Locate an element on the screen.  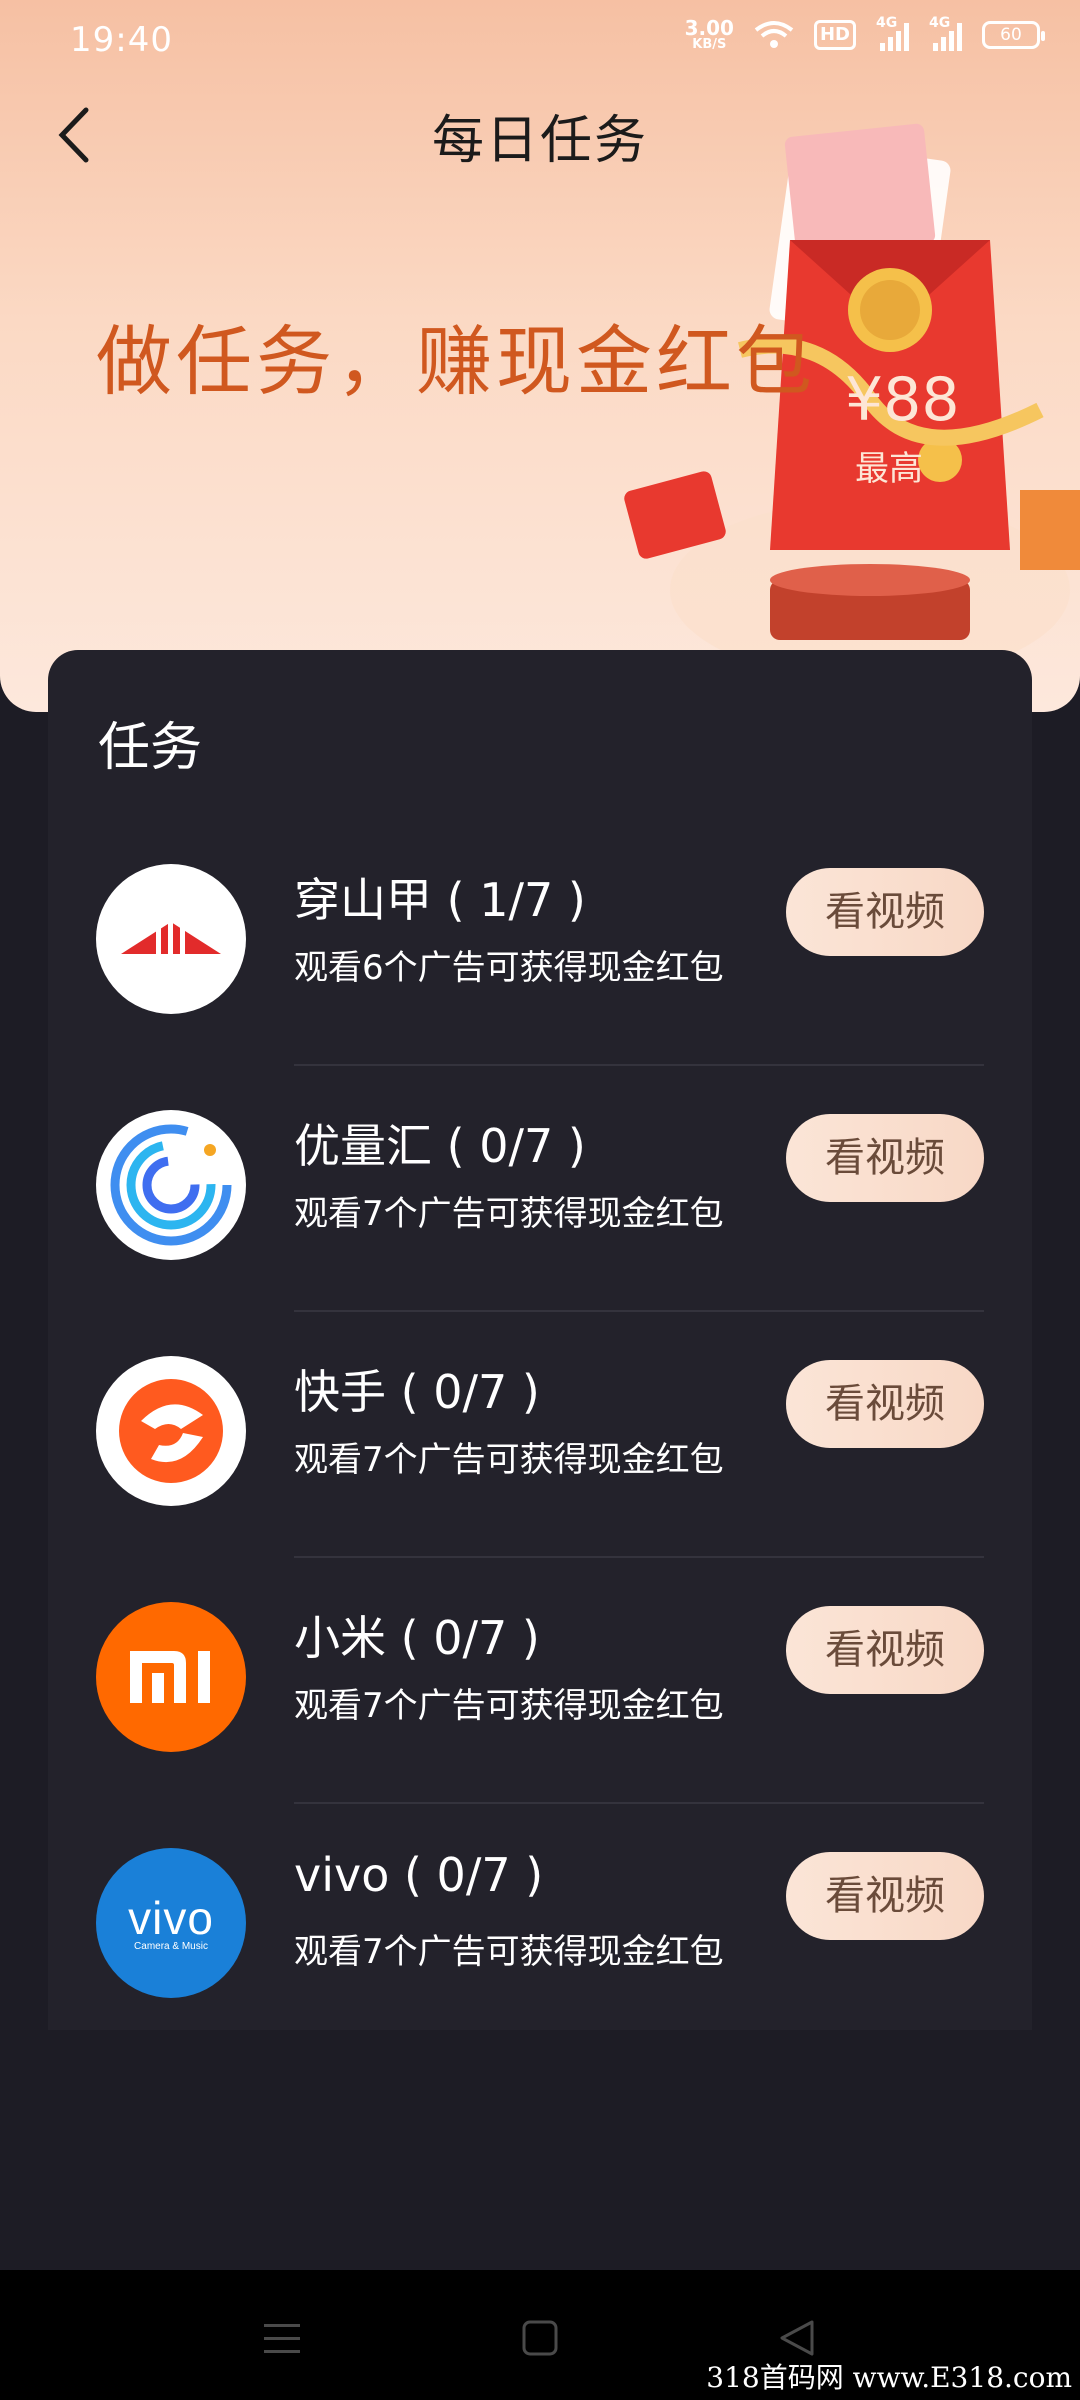
status-icons: 3.00 KB/S HD 4G 4G 60 is located at coordinates (865, 33).